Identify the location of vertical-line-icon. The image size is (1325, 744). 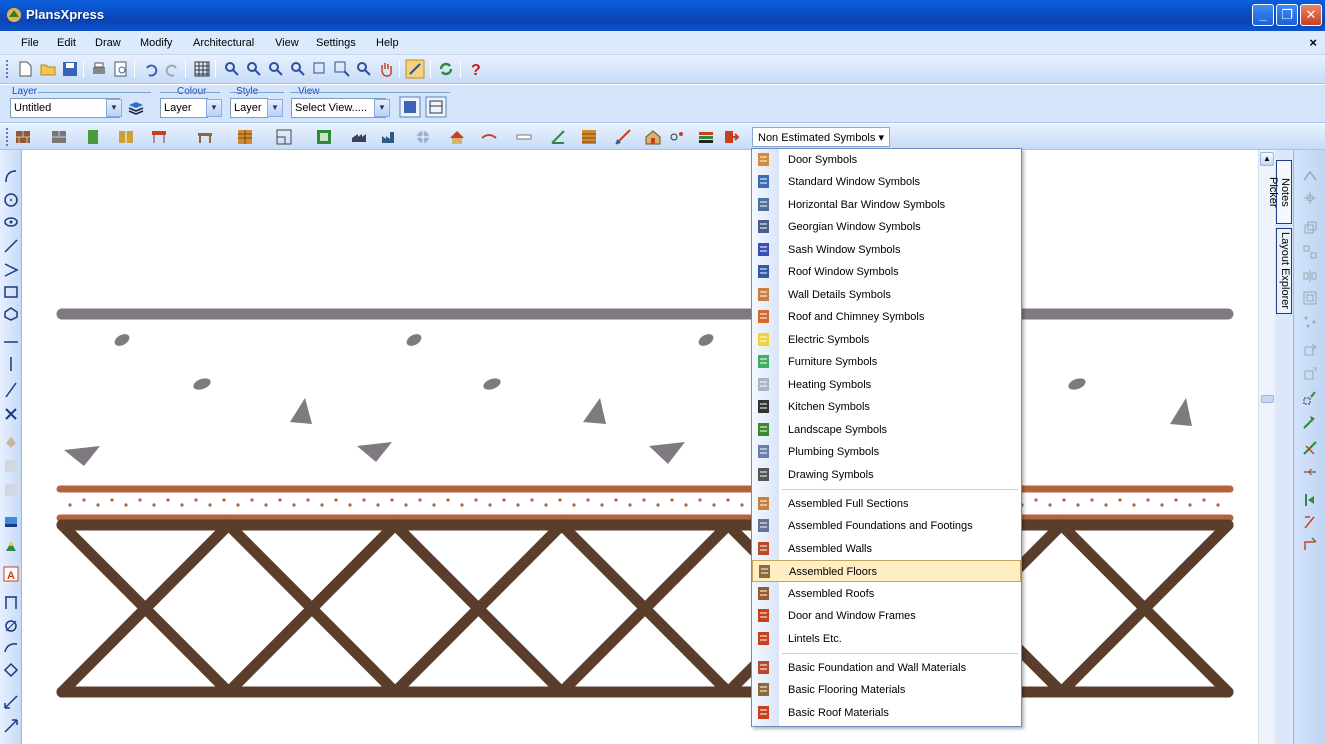
(11, 364).